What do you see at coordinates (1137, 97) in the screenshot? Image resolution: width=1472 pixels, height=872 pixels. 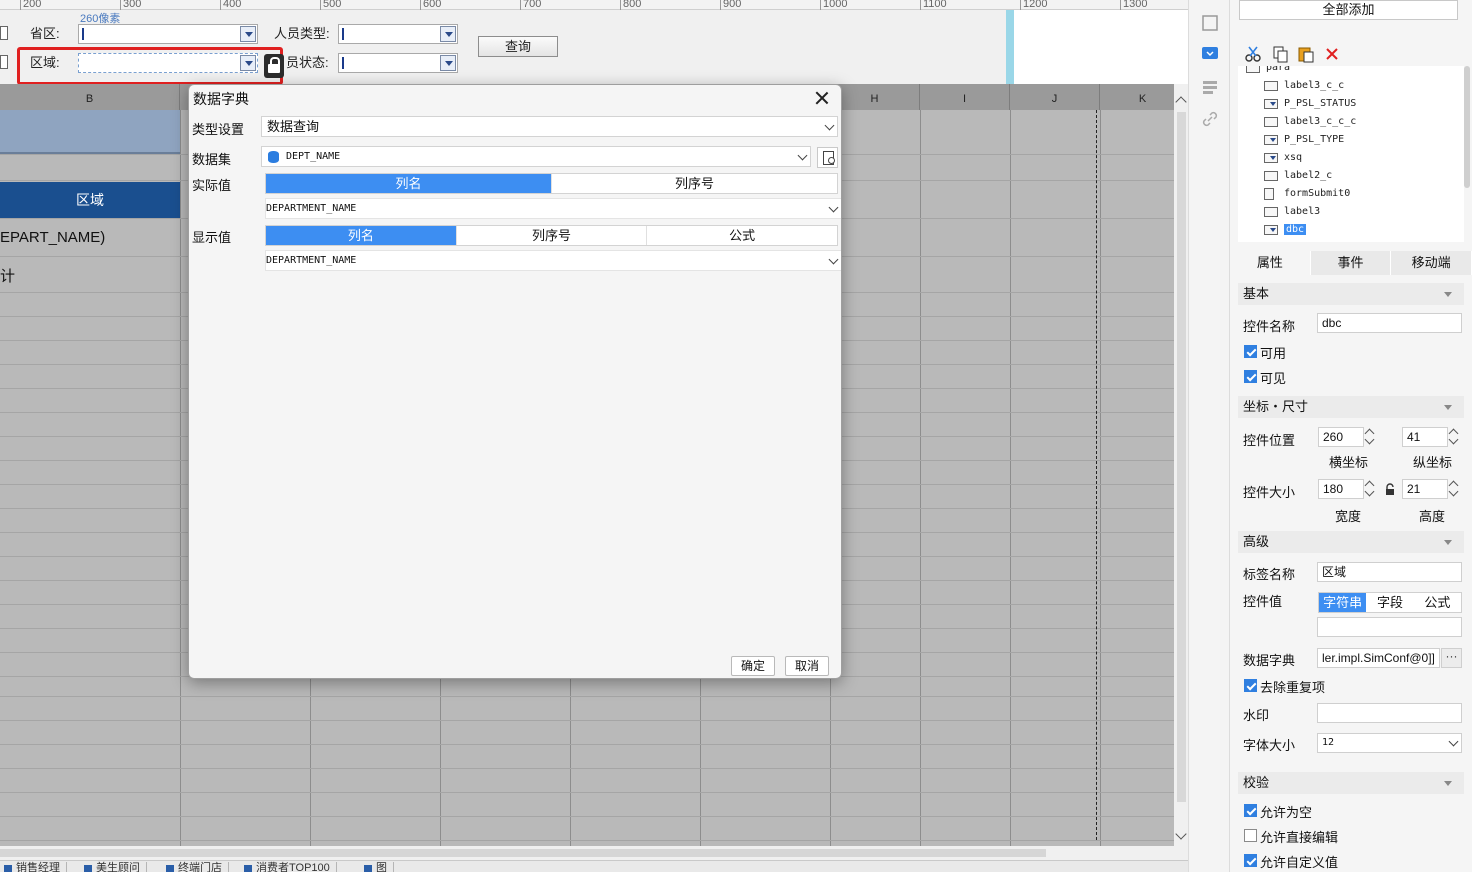 I see `column-header-k: K` at bounding box center [1137, 97].